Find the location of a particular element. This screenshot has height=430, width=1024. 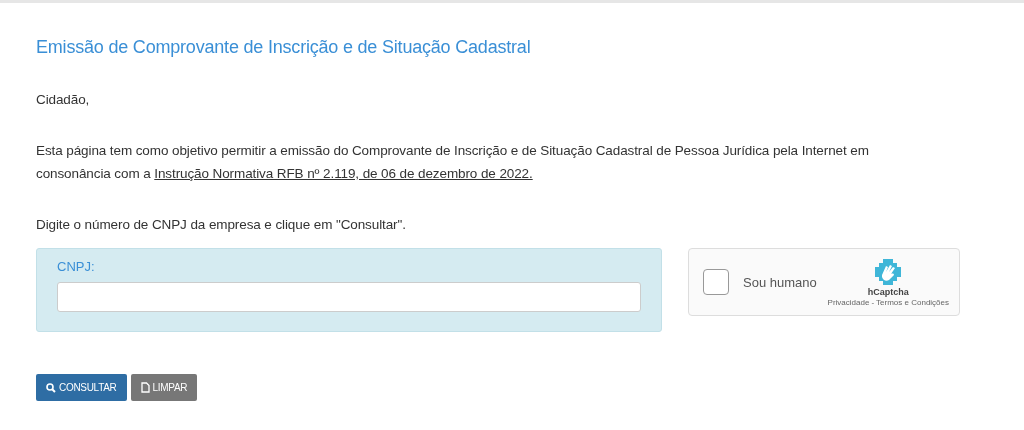

brand-name: hCaptcha is located at coordinates (888, 291).